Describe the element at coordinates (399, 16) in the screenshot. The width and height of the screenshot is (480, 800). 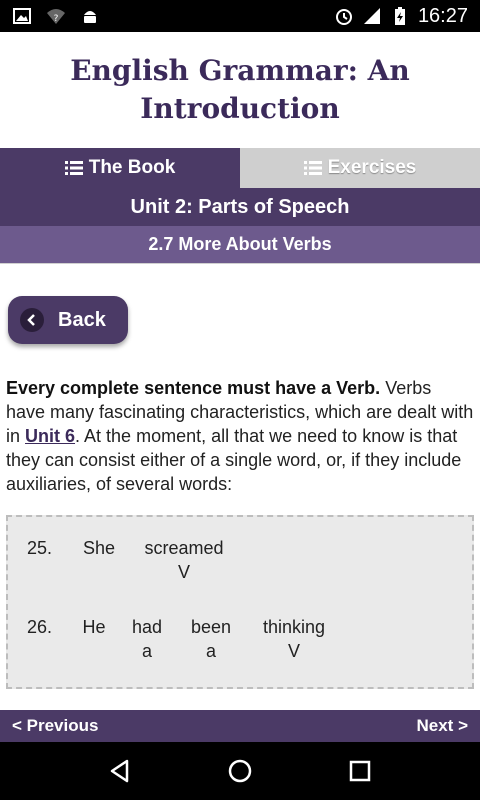
I see `battery-charging-icon` at that location.